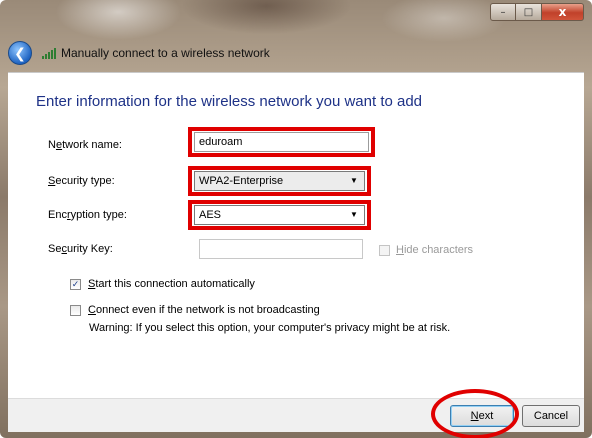 The width and height of the screenshot is (592, 438). I want to click on start-automatically-label: Start this connection automatically, so click(171, 284).